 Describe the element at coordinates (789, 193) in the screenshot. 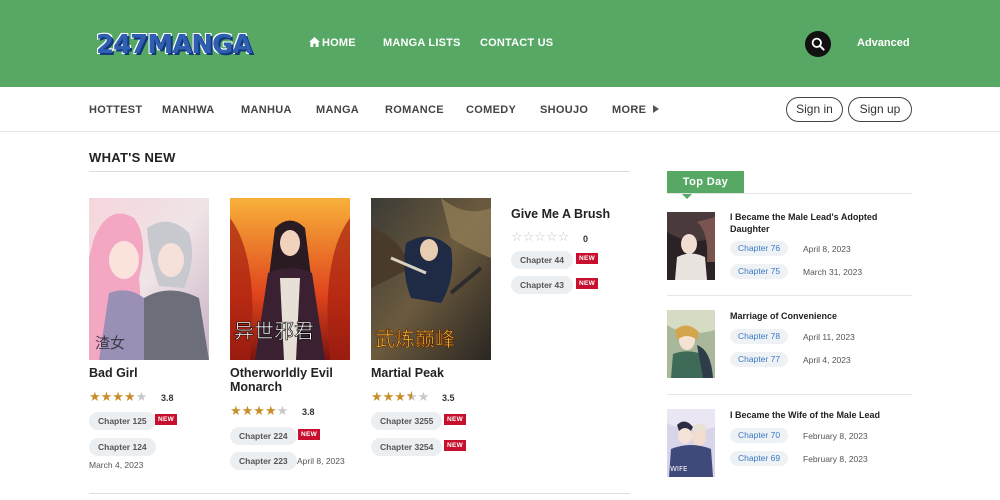

I see `sidebar-divider` at that location.